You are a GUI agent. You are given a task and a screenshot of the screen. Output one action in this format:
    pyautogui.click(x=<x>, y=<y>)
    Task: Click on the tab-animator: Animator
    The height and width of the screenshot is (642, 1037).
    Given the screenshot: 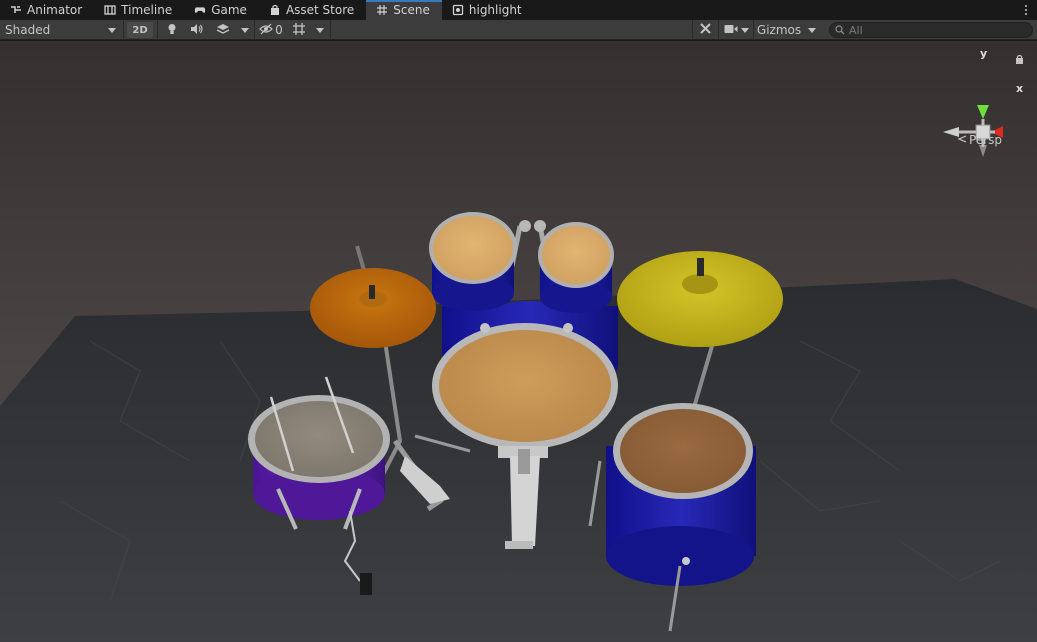 What is the action you would take?
    pyautogui.click(x=47, y=10)
    